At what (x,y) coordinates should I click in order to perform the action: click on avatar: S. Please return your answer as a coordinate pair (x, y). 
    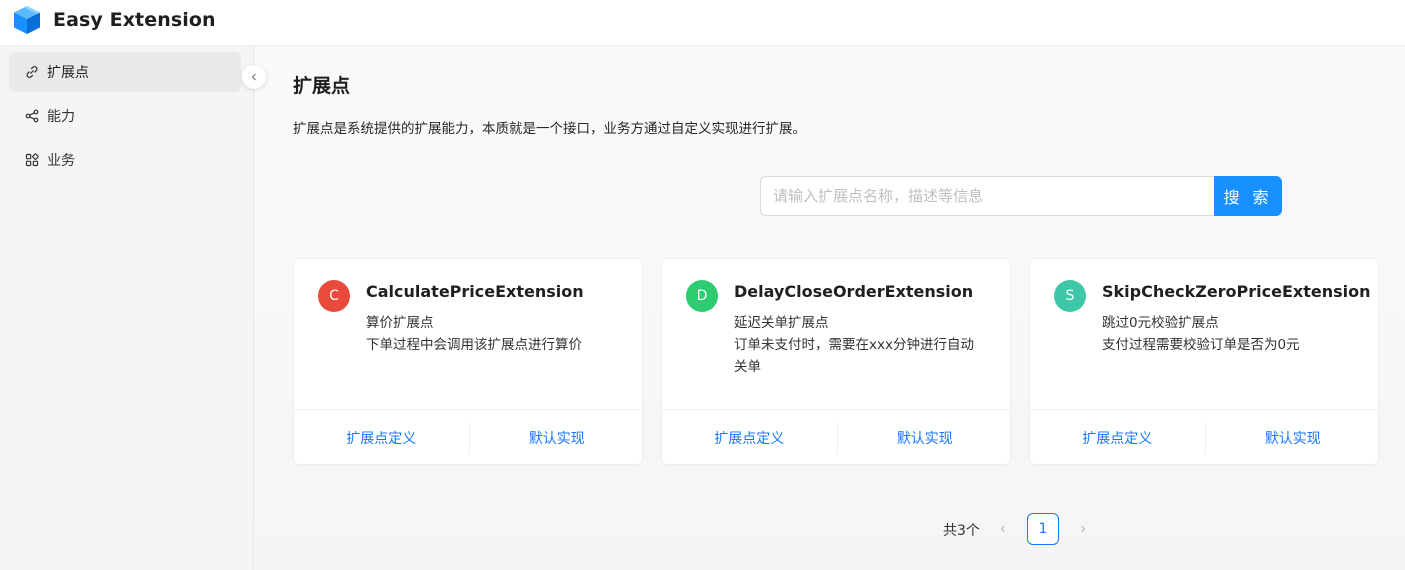
    Looking at the image, I should click on (1070, 296).